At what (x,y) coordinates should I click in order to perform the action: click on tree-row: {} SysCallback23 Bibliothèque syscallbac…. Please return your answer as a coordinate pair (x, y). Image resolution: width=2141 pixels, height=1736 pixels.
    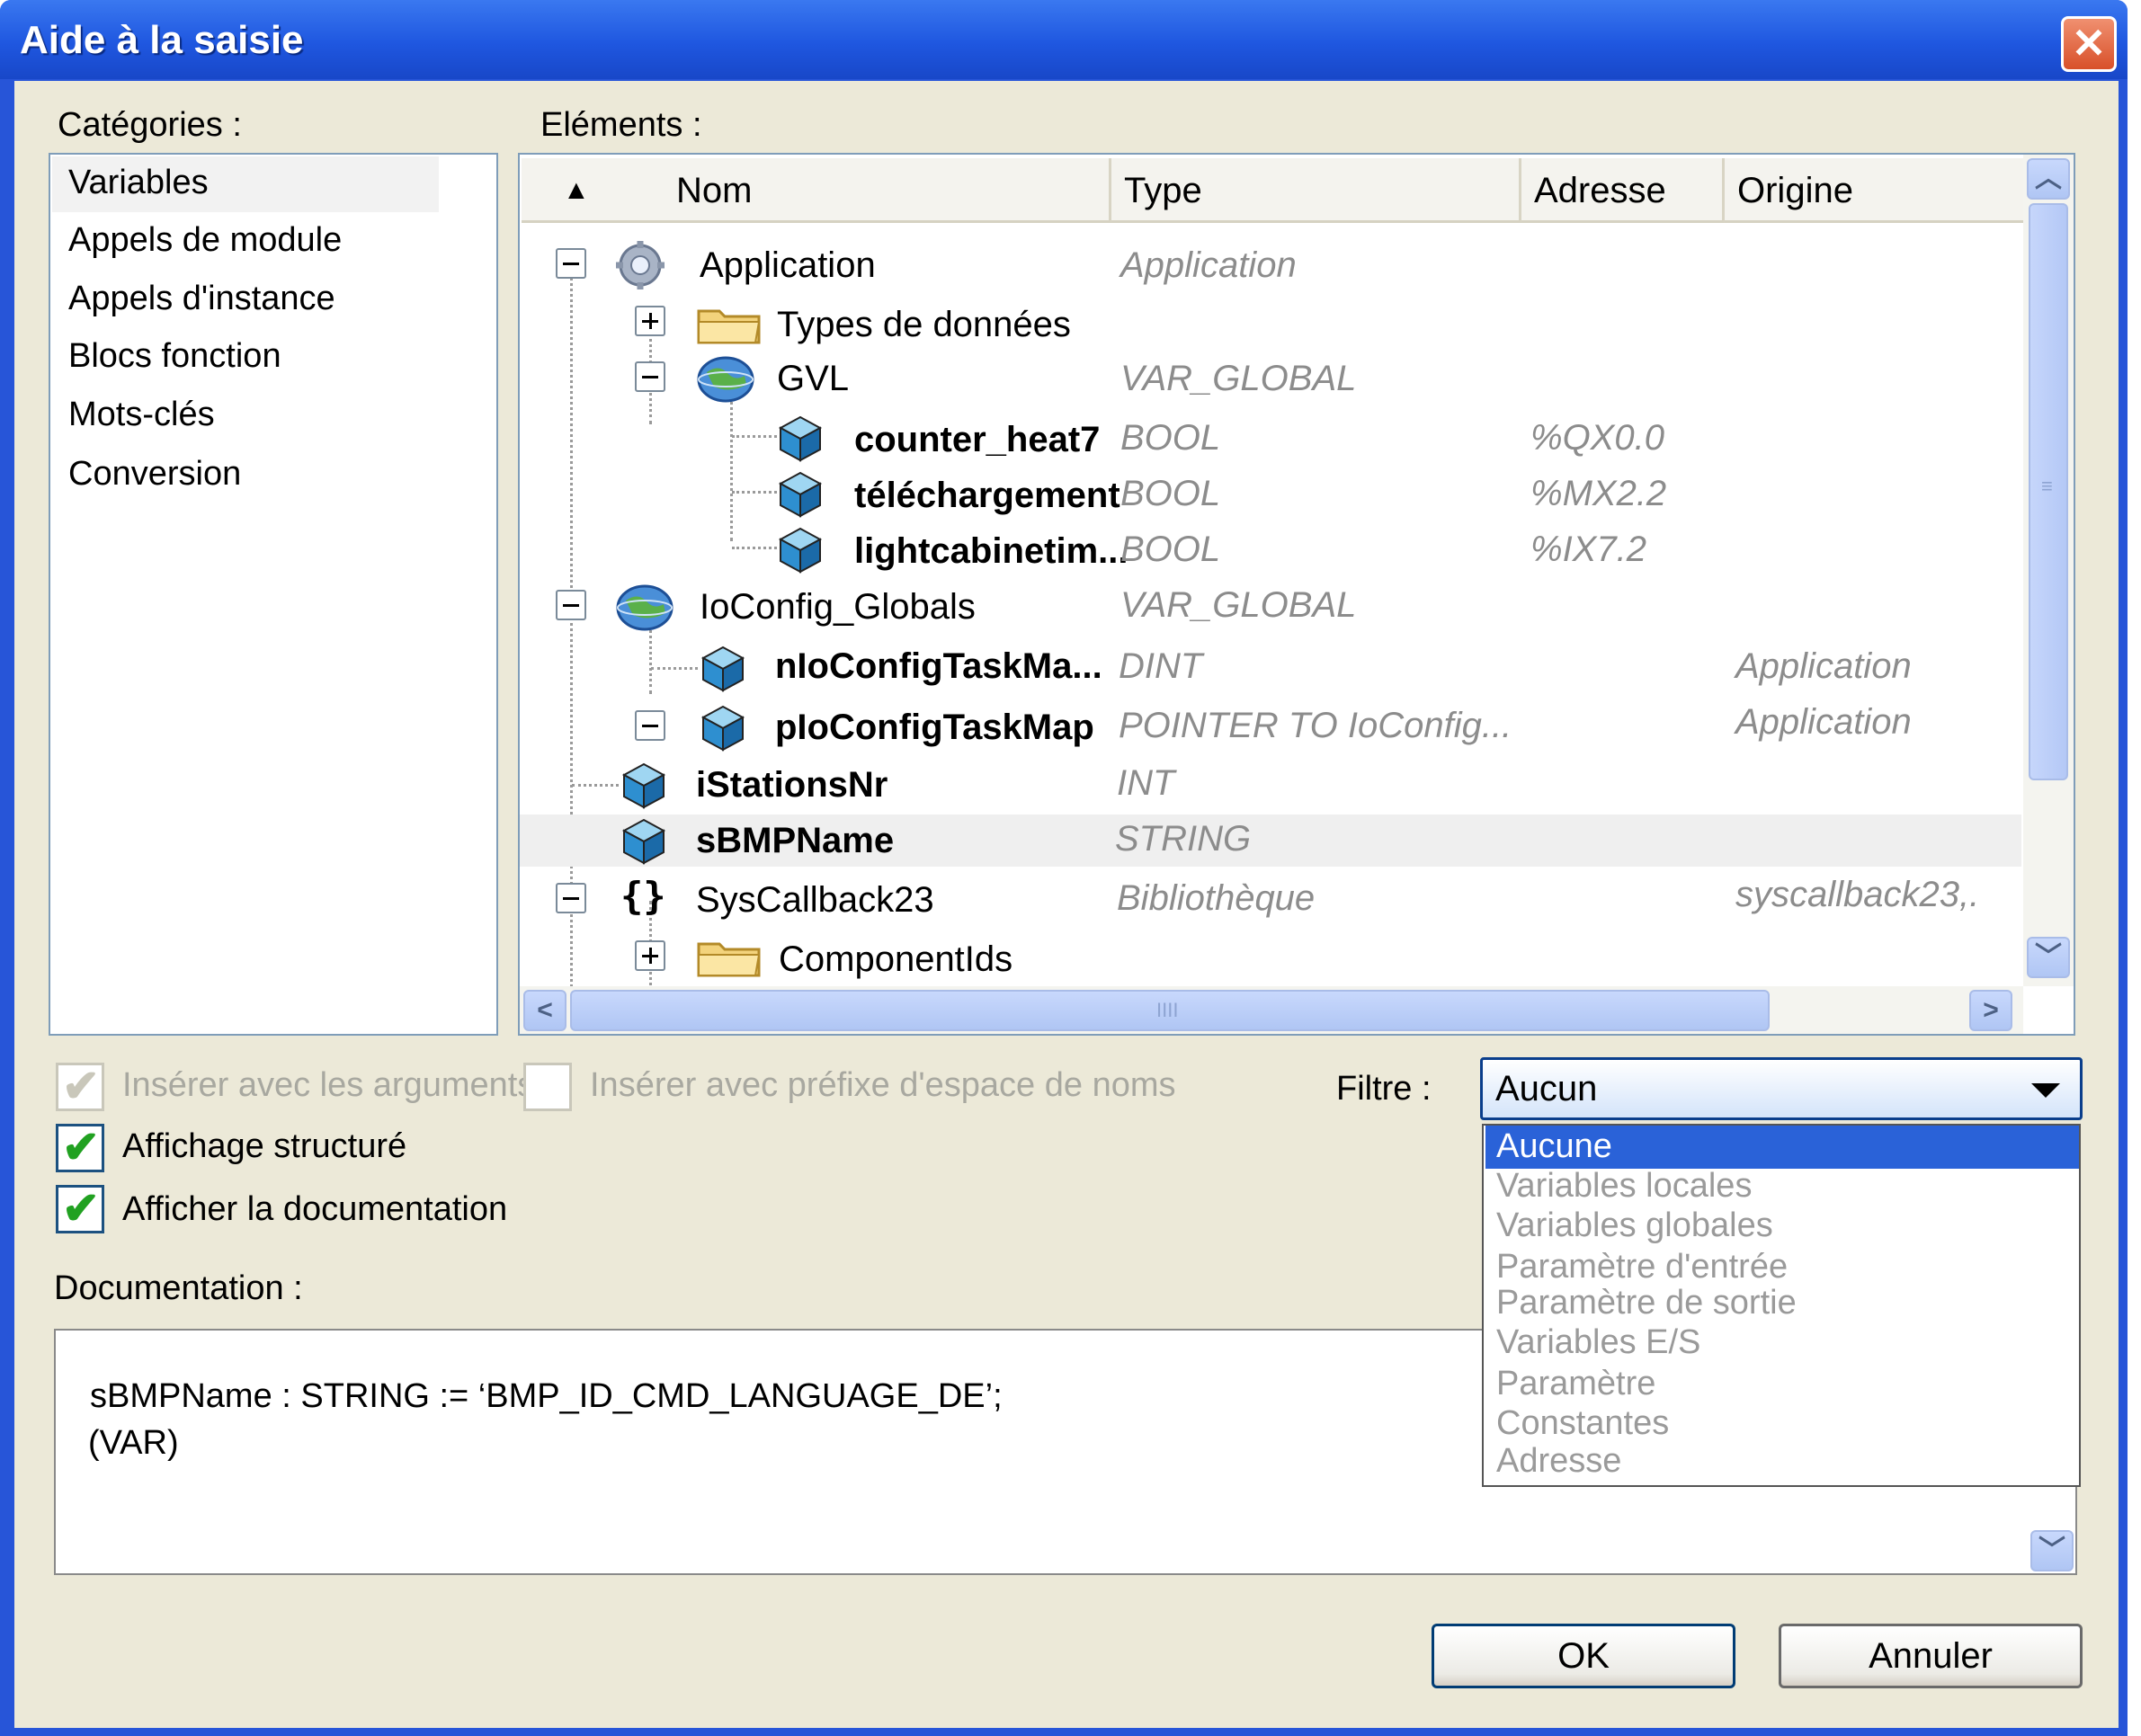
    Looking at the image, I should click on (1270, 899).